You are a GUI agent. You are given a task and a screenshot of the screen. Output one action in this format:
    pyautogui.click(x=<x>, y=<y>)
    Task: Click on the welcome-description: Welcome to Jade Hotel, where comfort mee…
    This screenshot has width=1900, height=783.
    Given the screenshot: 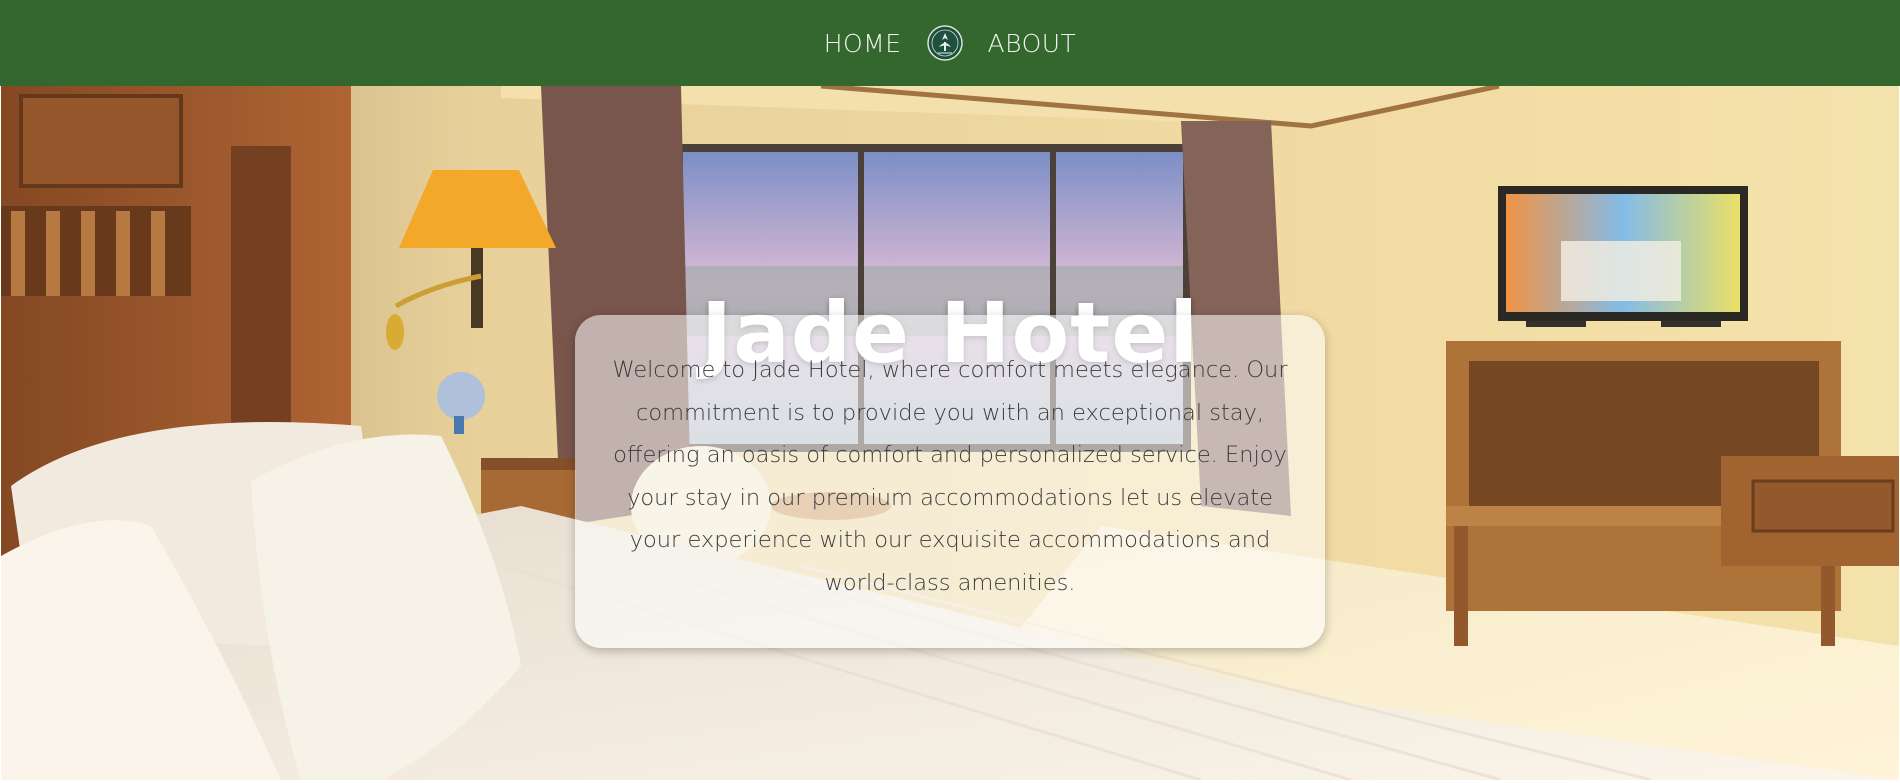 What is the action you would take?
    pyautogui.click(x=950, y=476)
    